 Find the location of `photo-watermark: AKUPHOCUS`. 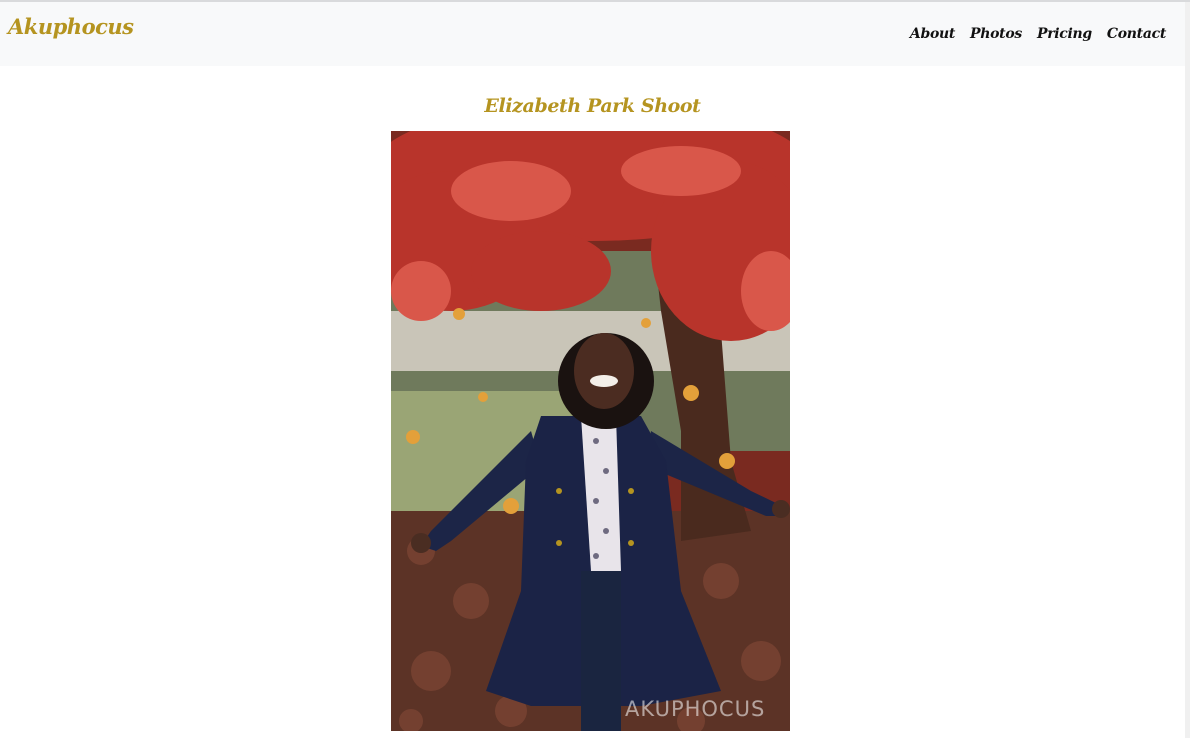

photo-watermark: AKUPHOCUS is located at coordinates (695, 709).